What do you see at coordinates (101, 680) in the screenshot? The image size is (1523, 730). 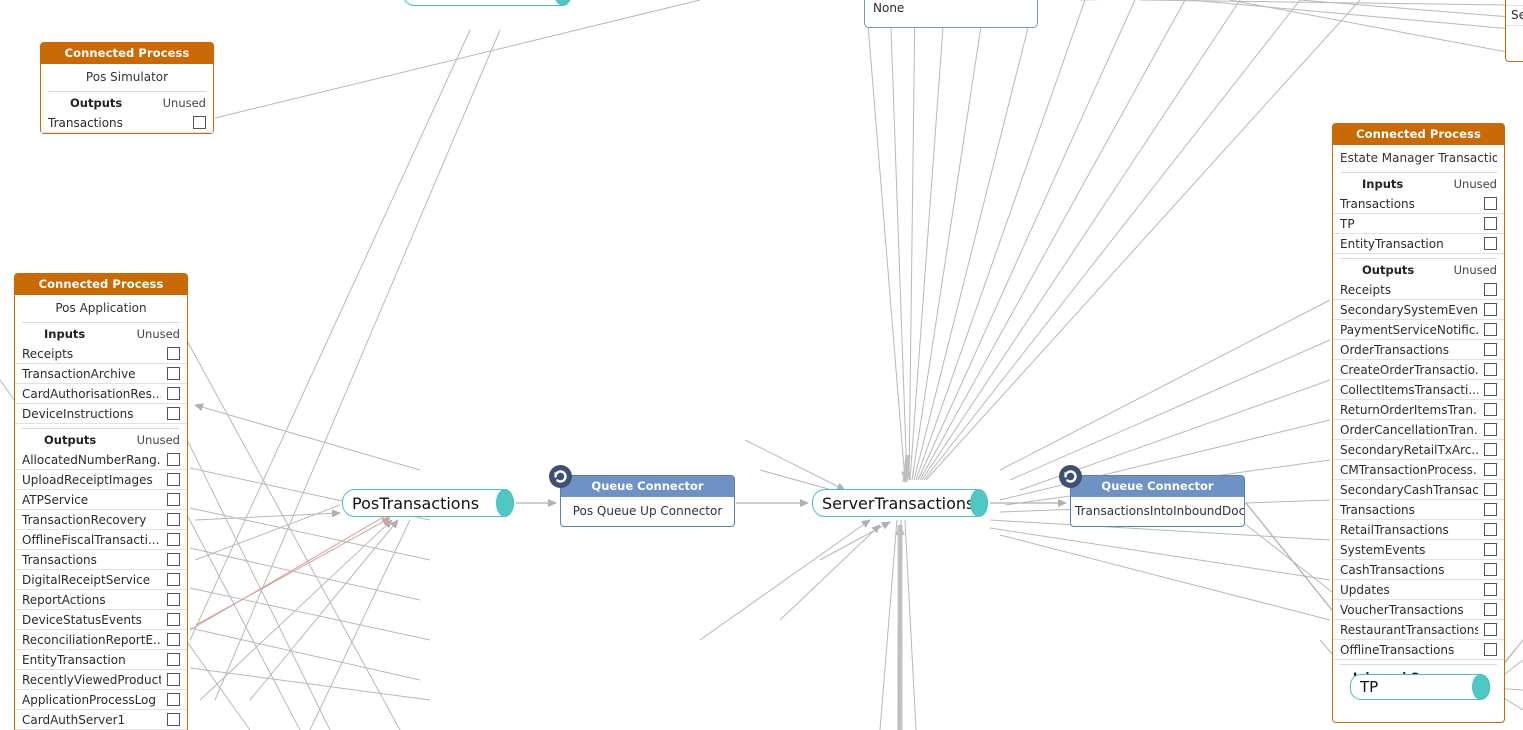 I see `port-row: RecentlyViewedProducts` at bounding box center [101, 680].